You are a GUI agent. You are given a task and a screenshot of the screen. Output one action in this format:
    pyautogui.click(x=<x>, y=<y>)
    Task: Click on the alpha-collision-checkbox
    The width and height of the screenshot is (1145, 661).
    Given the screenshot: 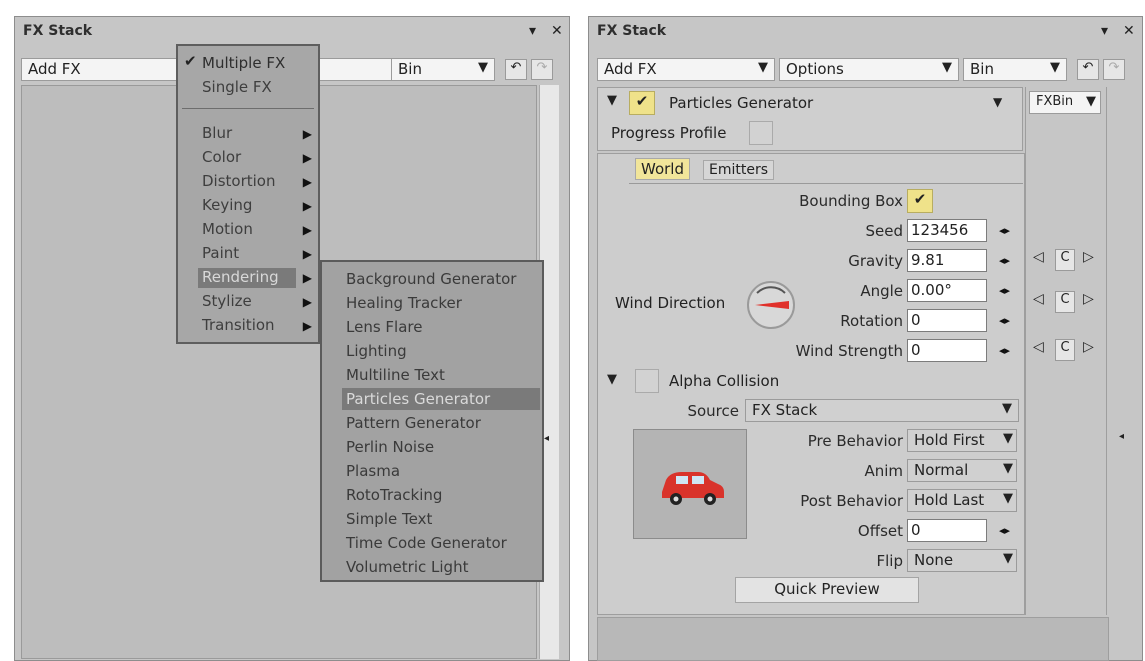 What is the action you would take?
    pyautogui.click(x=647, y=381)
    